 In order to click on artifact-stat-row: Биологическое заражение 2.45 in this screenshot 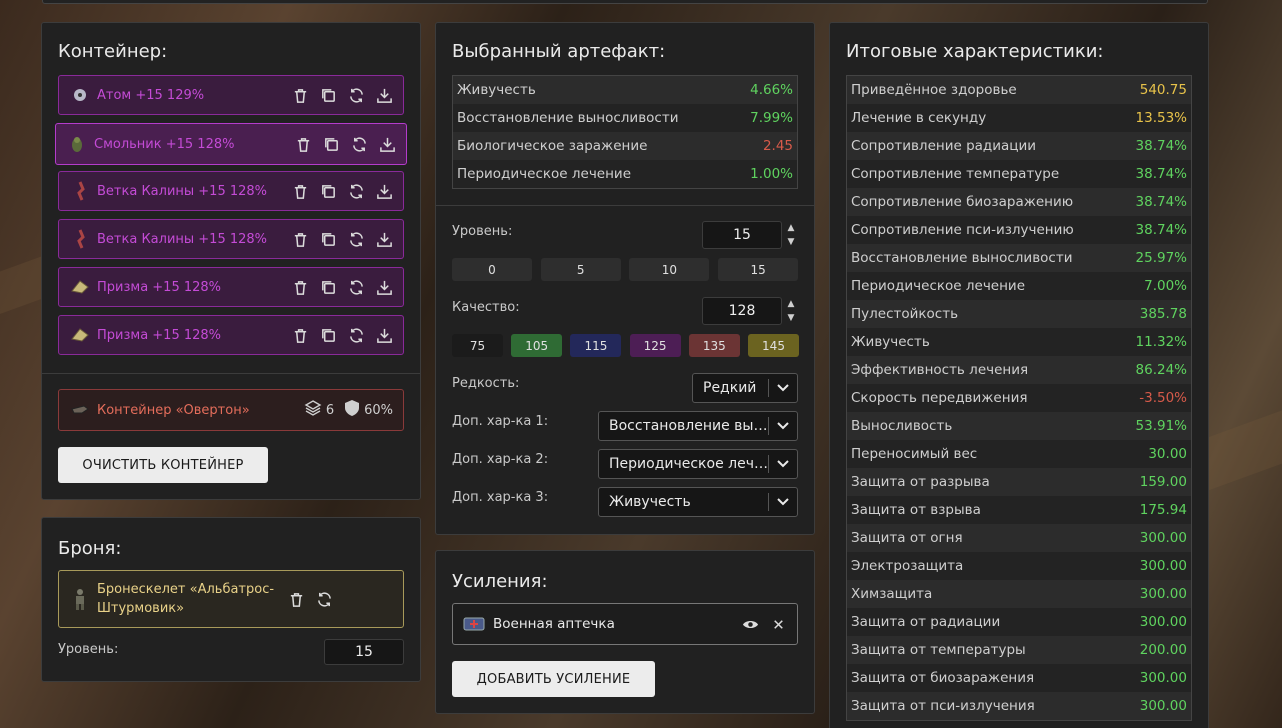, I will do `click(625, 146)`.